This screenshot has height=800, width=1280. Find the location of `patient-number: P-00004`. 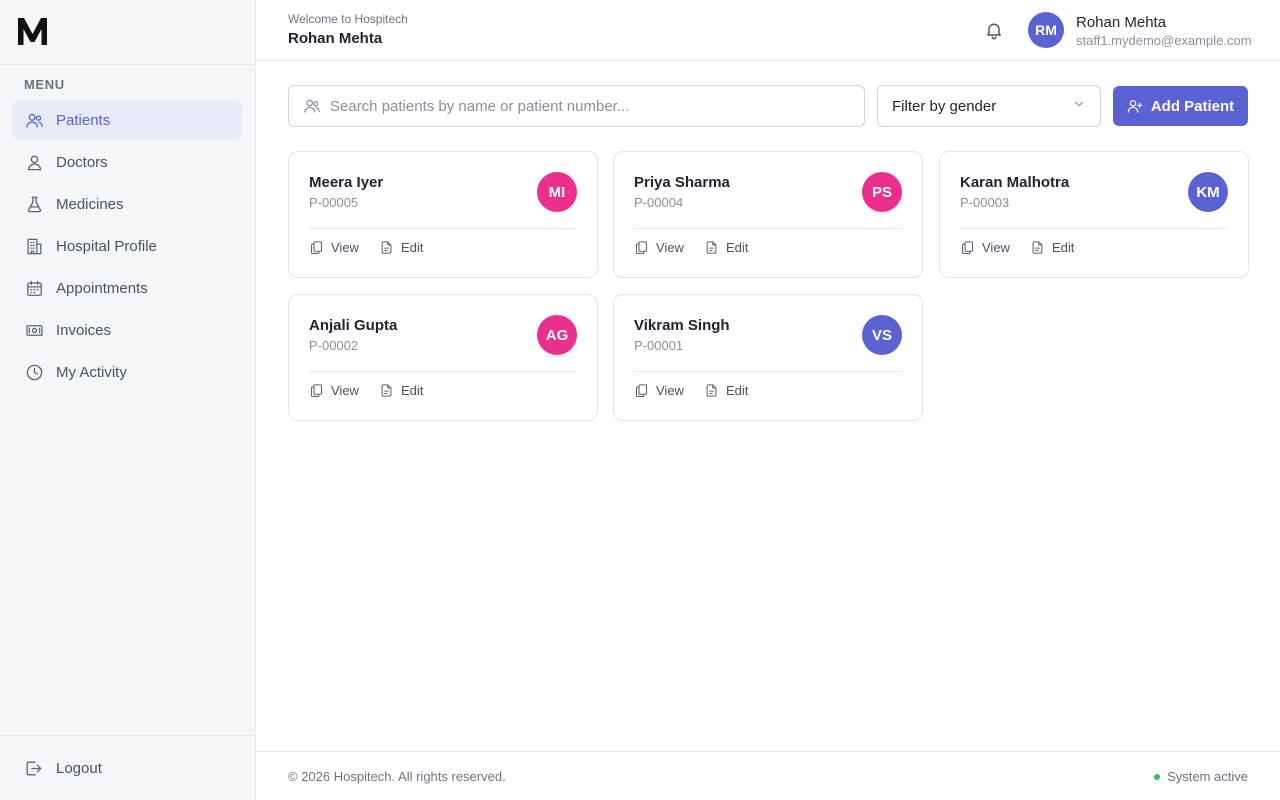

patient-number: P-00004 is located at coordinates (659, 202).